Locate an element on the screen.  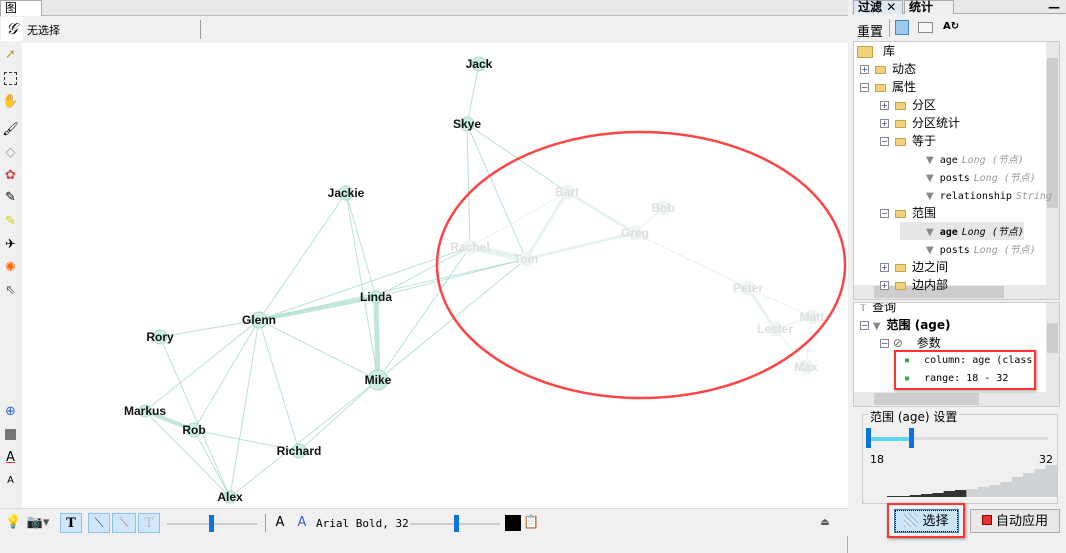
clipboard-icon: 📋 is located at coordinates (531, 523).